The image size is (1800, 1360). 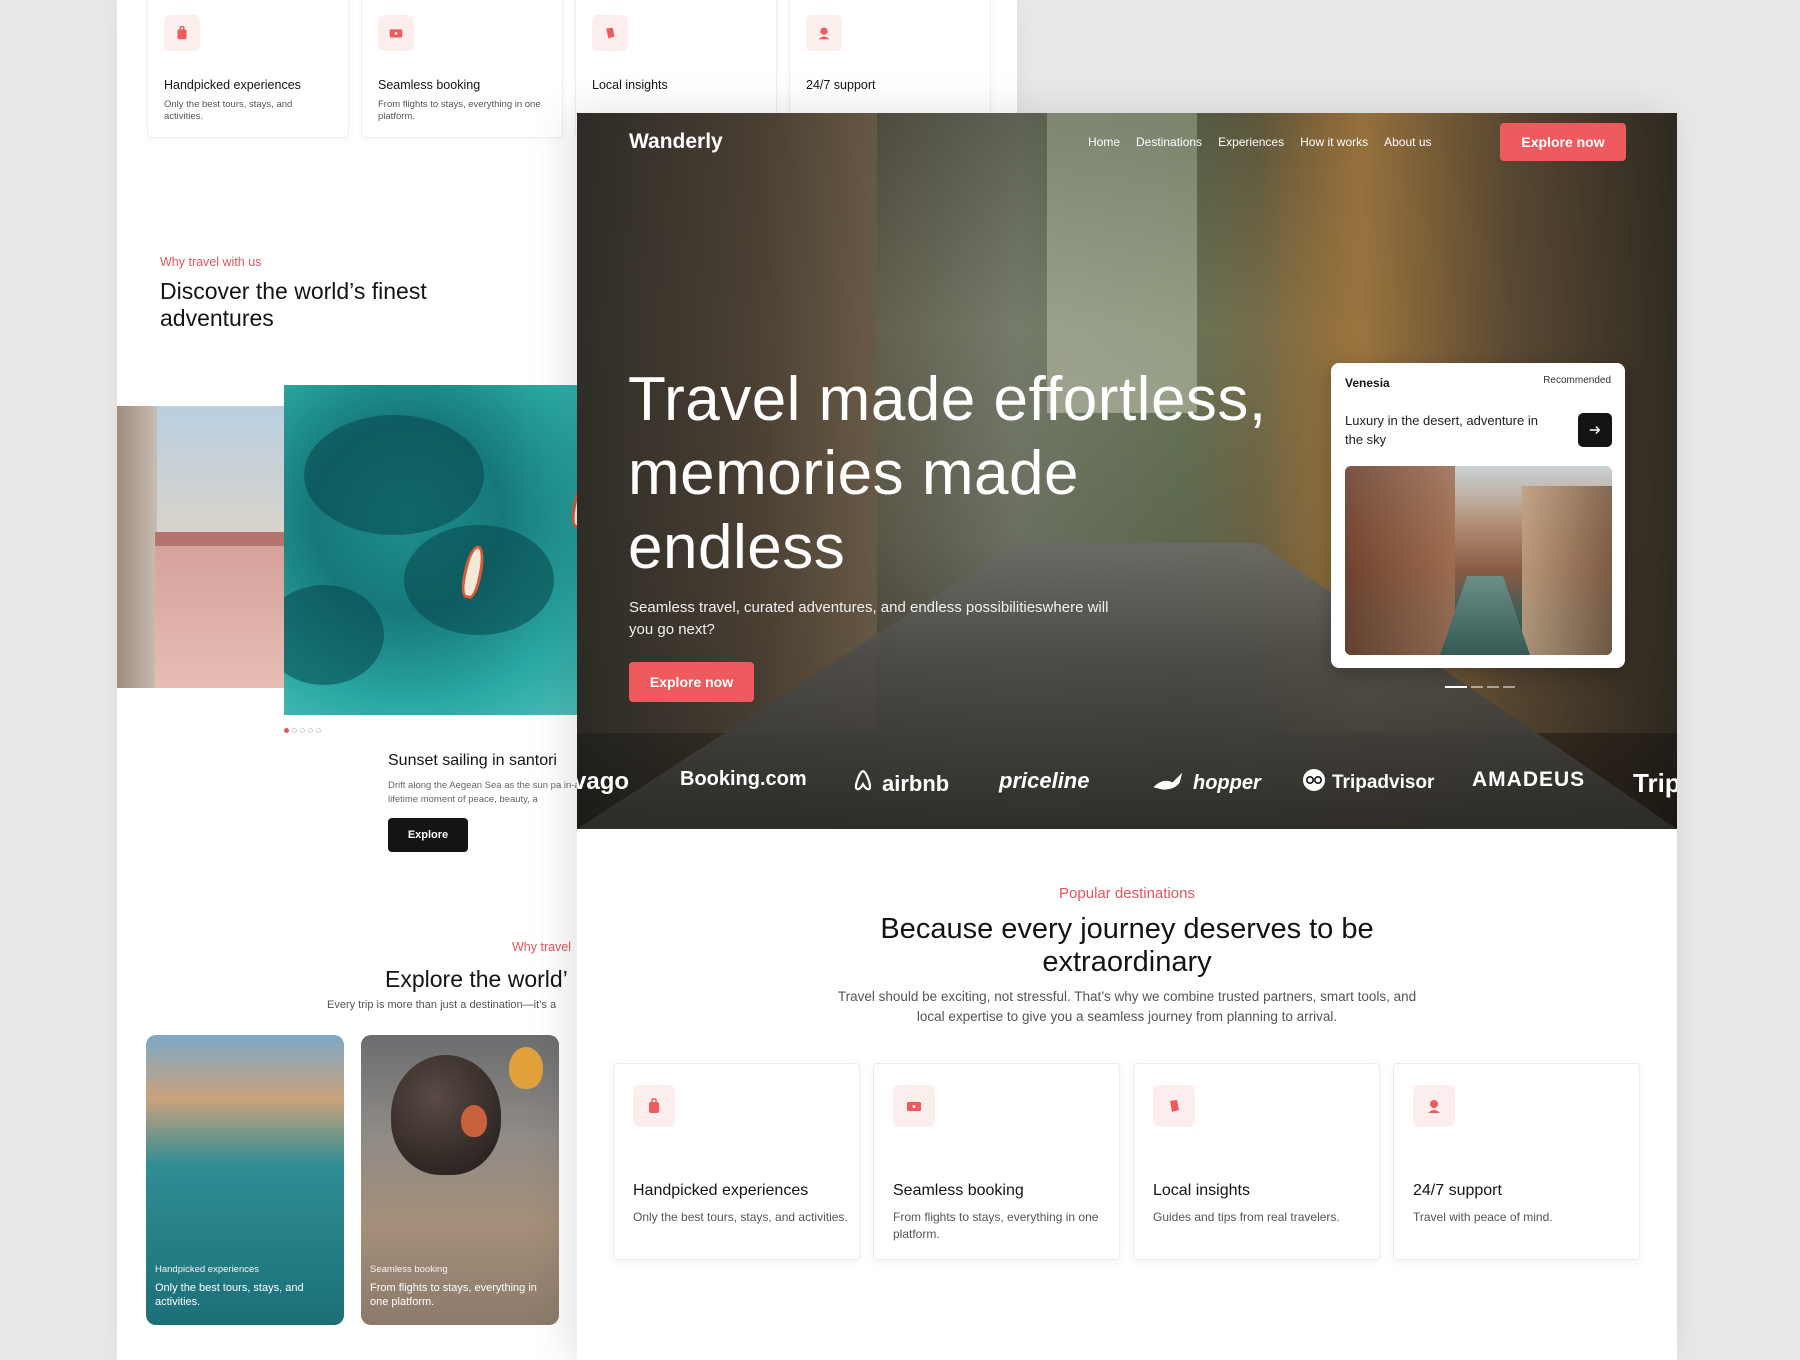 I want to click on nav-link-experiences: Experiences, so click(x=1251, y=142).